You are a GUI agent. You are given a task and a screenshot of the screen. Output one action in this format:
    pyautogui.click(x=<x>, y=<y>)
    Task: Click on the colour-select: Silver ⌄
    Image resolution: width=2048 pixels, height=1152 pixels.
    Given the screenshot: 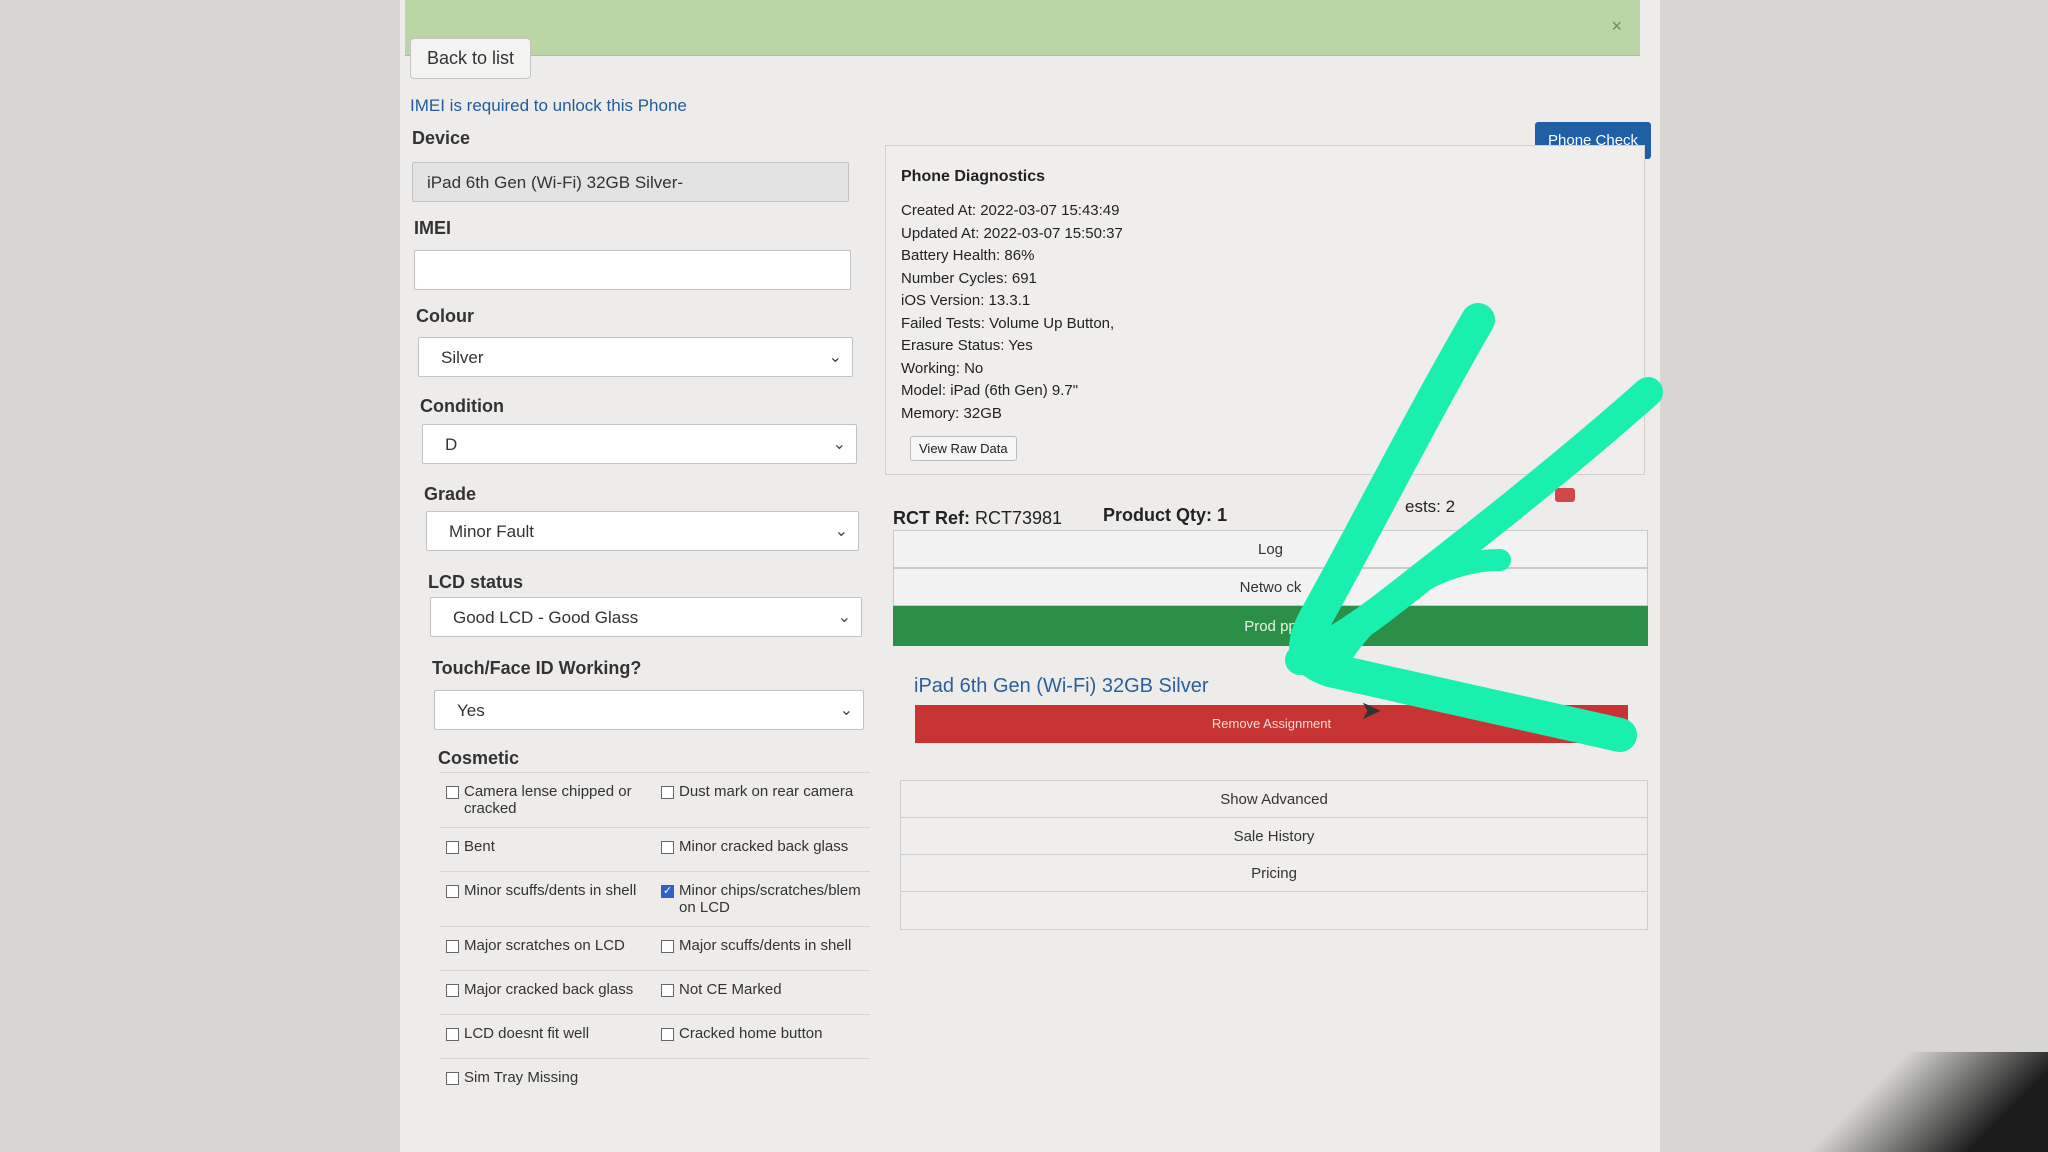 What is the action you would take?
    pyautogui.click(x=635, y=357)
    